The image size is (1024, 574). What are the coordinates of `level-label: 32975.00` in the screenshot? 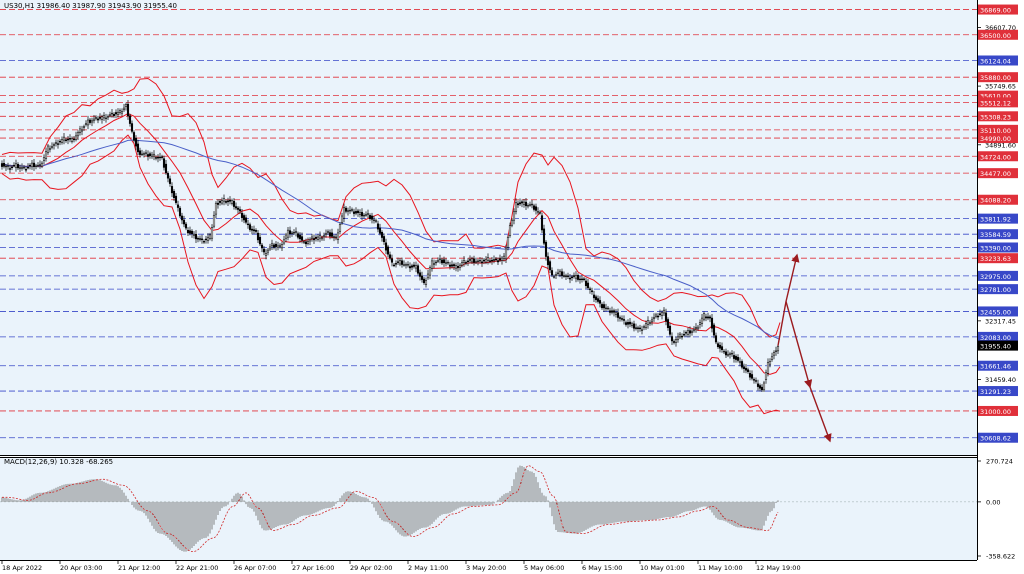 It's located at (995, 277).